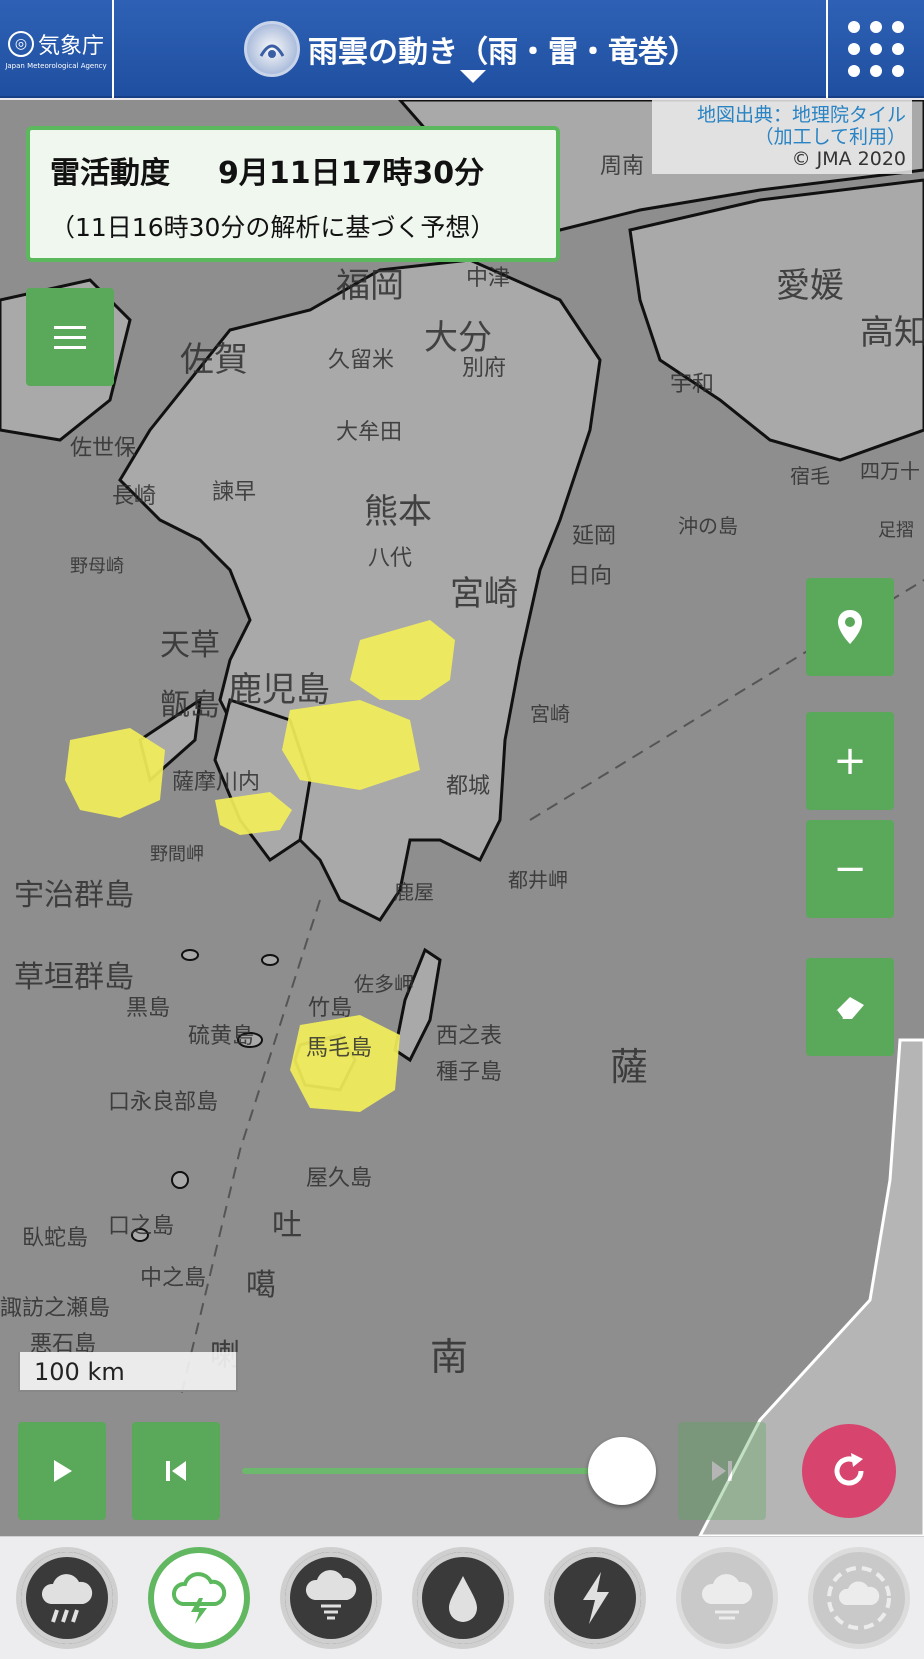 Image resolution: width=924 pixels, height=1659 pixels. What do you see at coordinates (692, 384) in the screenshot?
I see `map-label: 宇和` at bounding box center [692, 384].